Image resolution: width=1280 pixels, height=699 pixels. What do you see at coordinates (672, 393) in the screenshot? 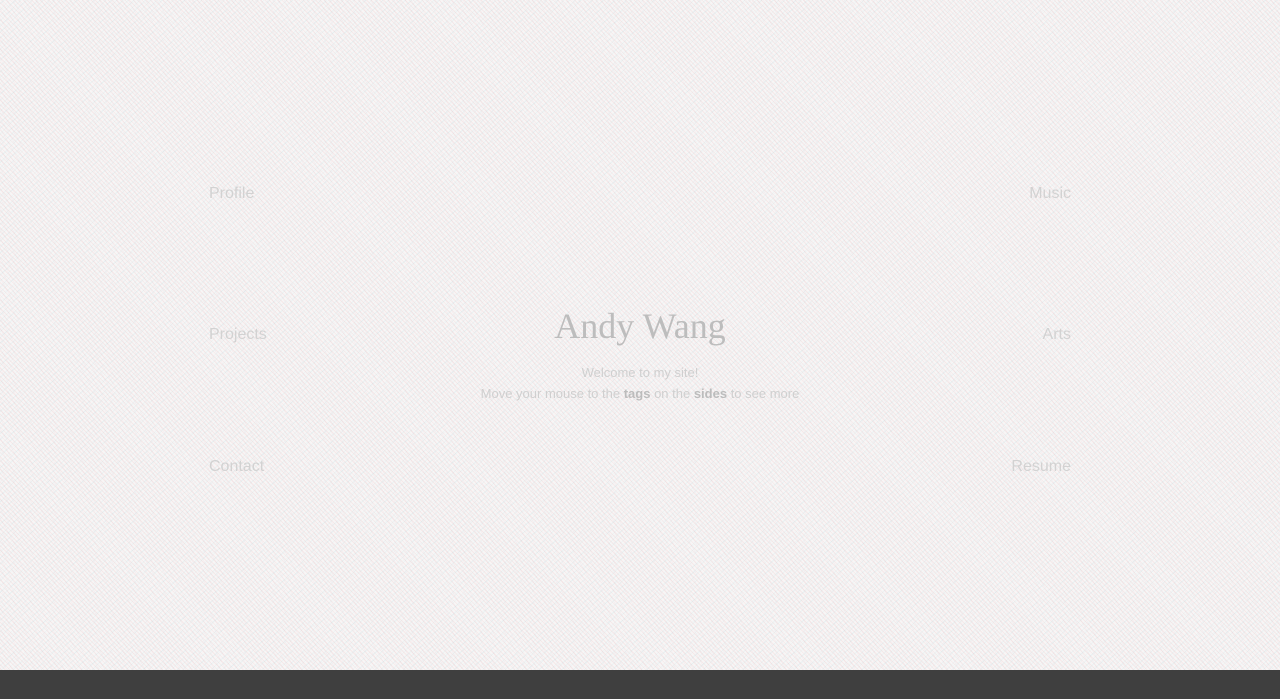
I see `hint-middle: on the` at bounding box center [672, 393].